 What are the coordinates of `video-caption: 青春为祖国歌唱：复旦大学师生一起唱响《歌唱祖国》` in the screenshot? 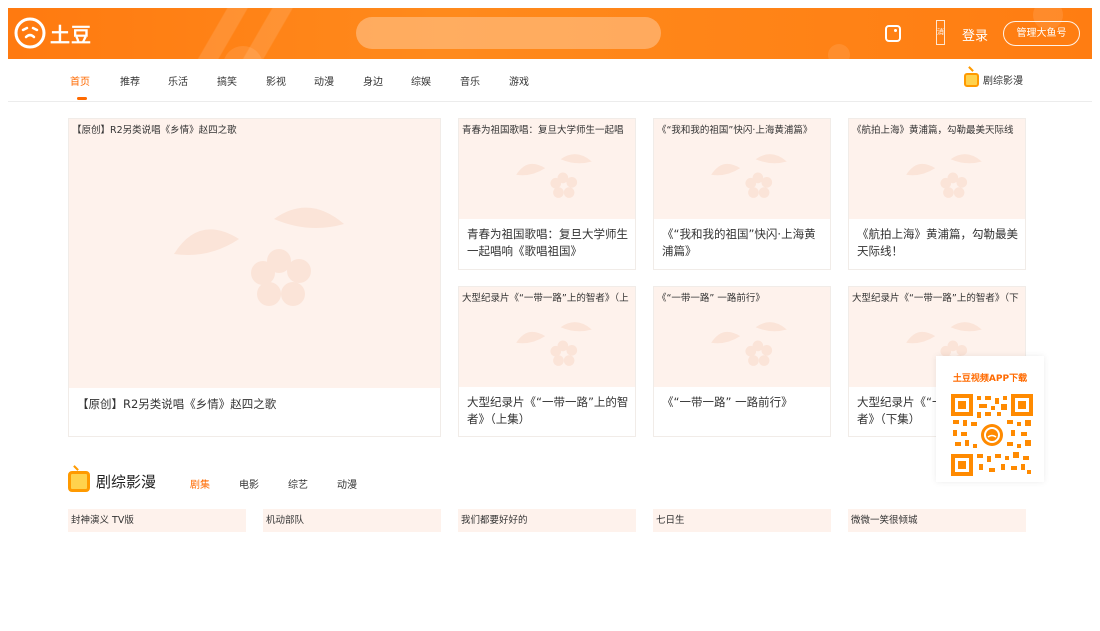 It's located at (548, 243).